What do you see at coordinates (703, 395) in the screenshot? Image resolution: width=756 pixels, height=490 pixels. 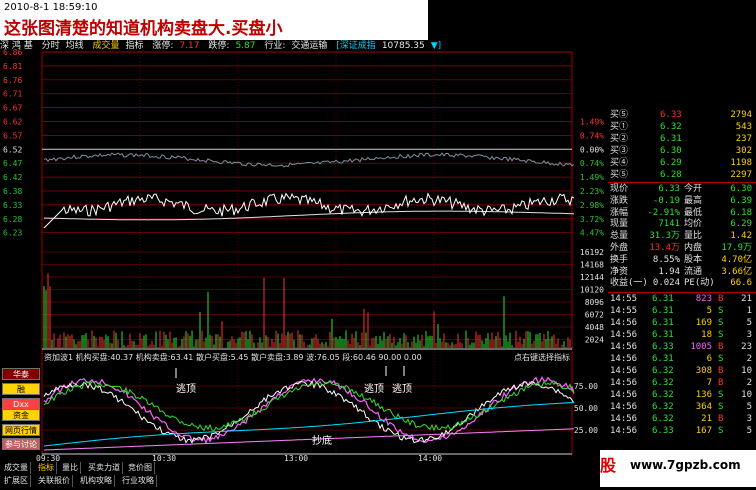 I see `tick-volume: 136` at bounding box center [703, 395].